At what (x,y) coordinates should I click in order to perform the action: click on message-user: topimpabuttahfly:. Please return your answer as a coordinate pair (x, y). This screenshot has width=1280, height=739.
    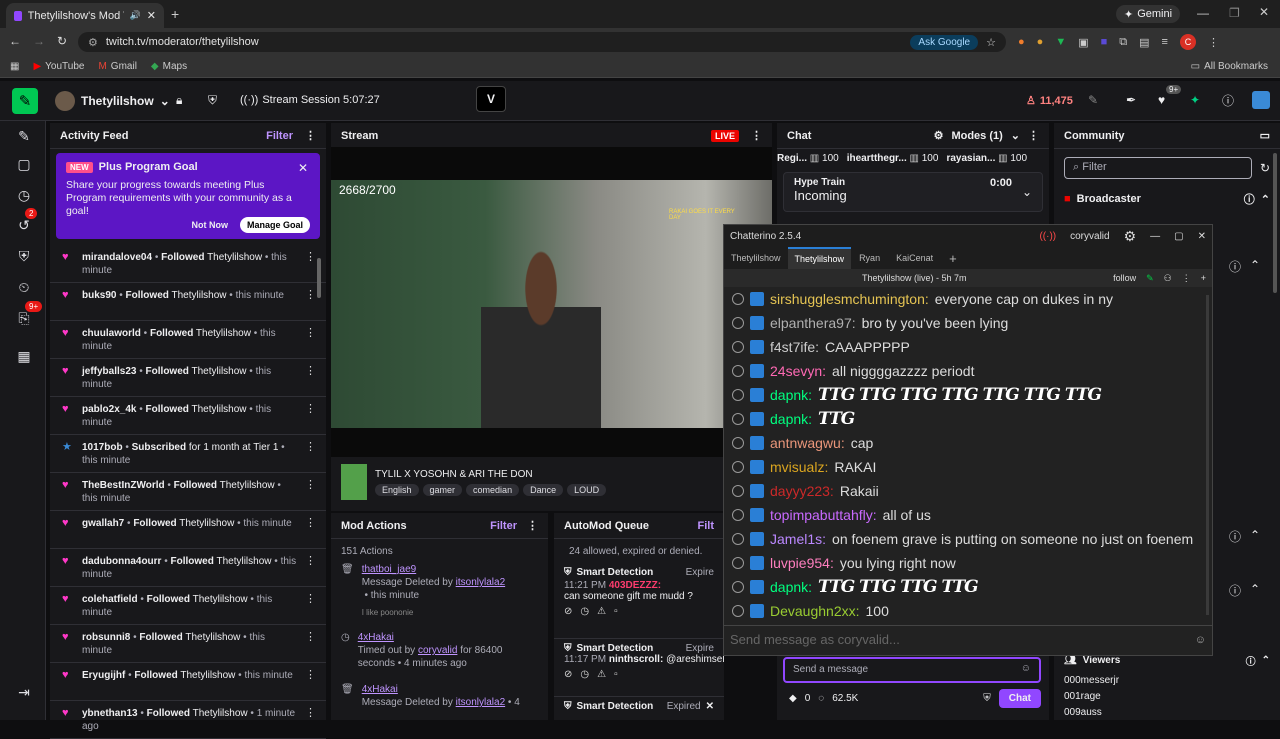
    Looking at the image, I should click on (823, 515).